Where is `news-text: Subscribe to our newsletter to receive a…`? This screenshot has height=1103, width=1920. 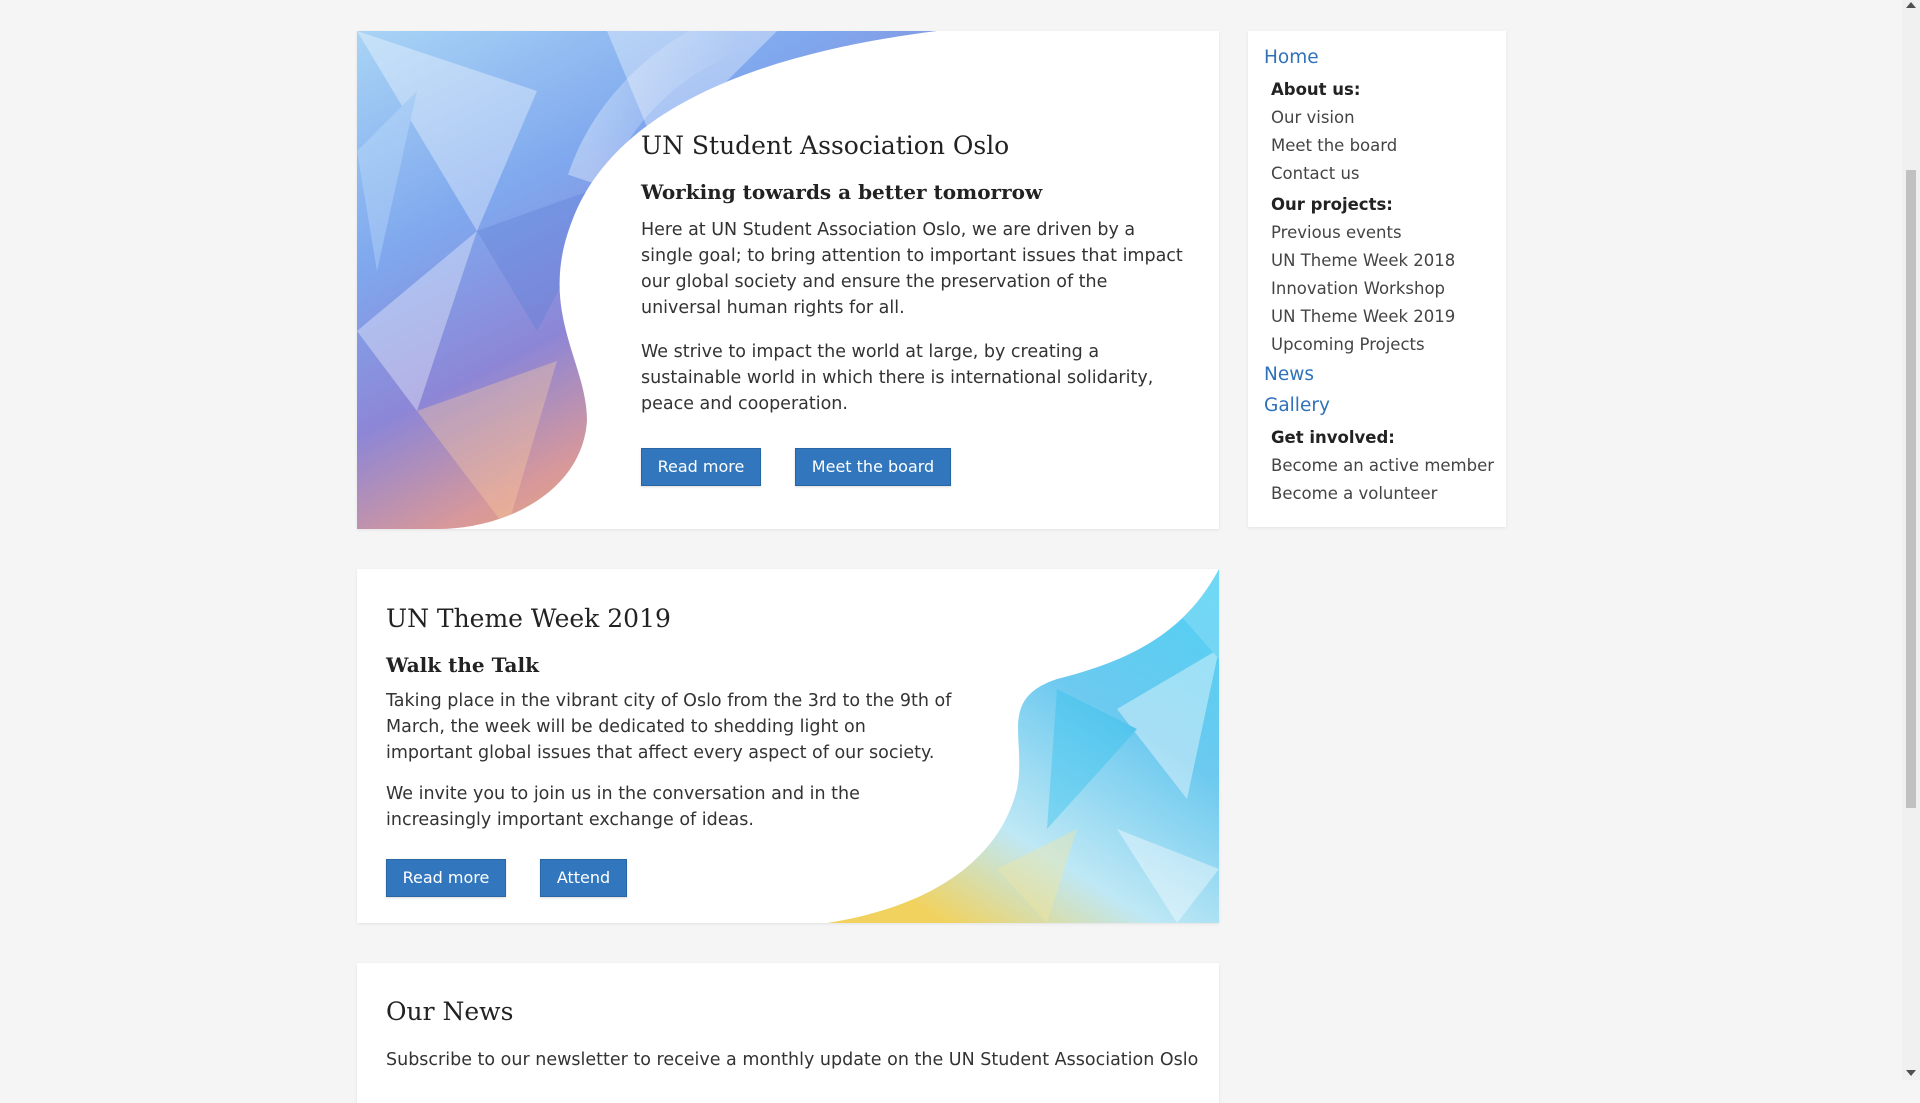
news-text: Subscribe to our newsletter to receive a… is located at coordinates (792, 1060).